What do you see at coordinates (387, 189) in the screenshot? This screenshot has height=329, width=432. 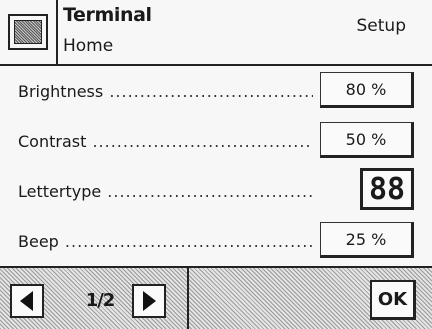 I see `lettertype-value-button: 88` at bounding box center [387, 189].